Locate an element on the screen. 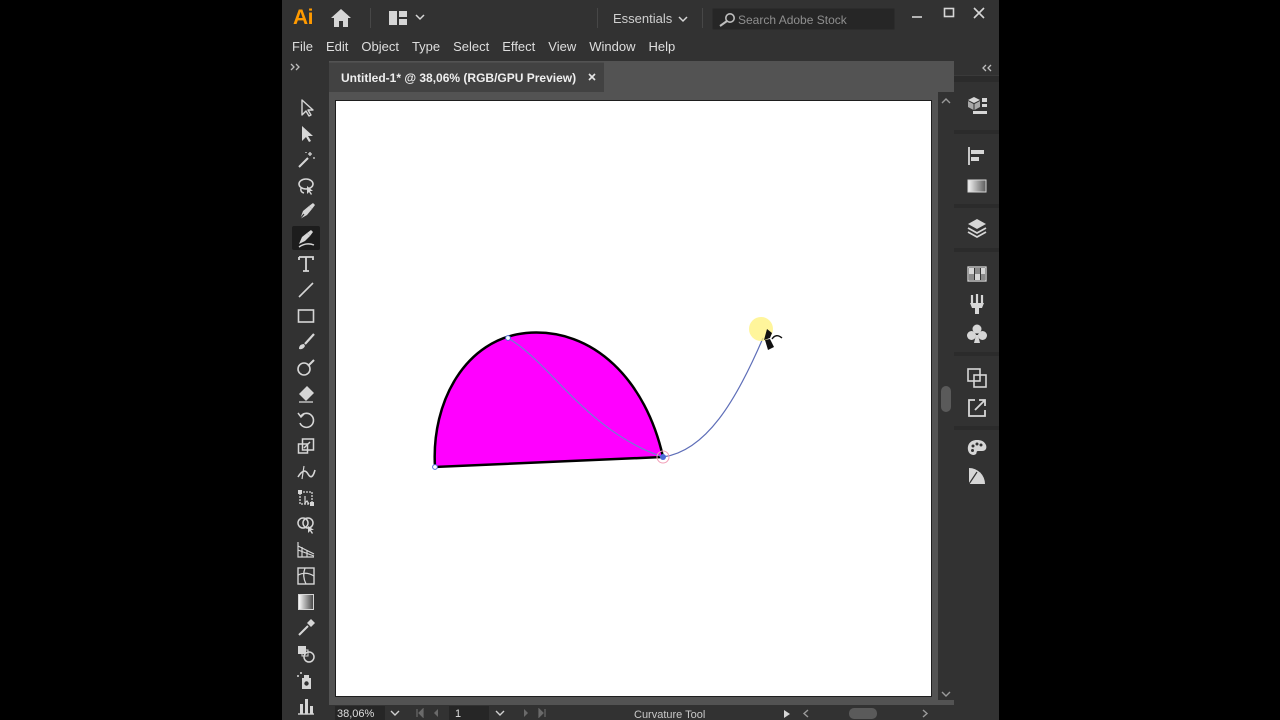  shape-builder-icon is located at coordinates (305, 525).